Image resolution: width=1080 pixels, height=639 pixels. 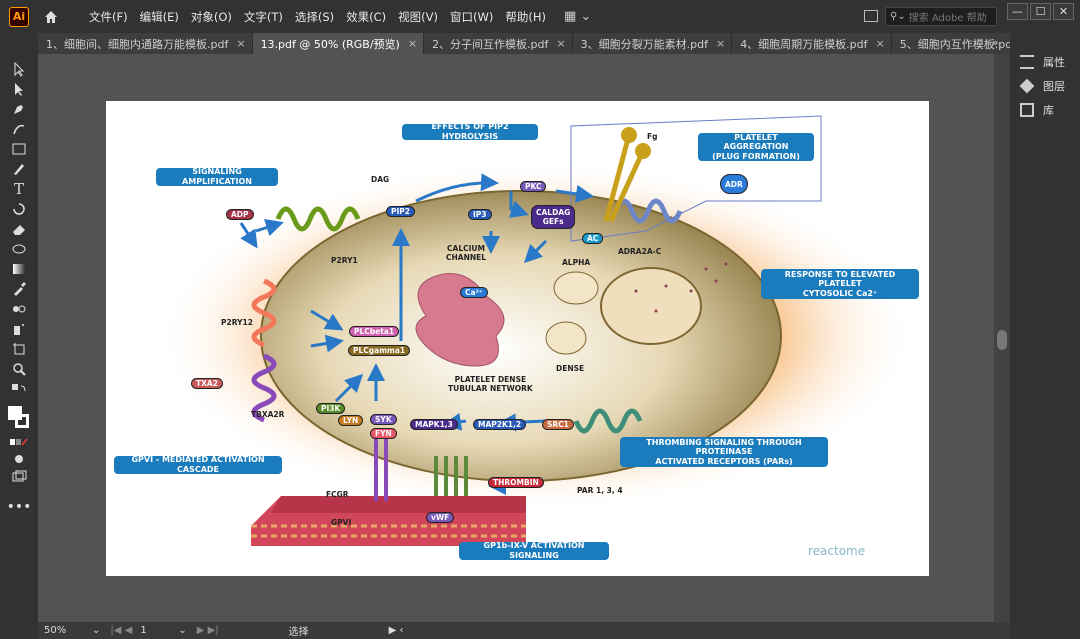 I want to click on curvature-tool-icon, so click(x=19, y=129).